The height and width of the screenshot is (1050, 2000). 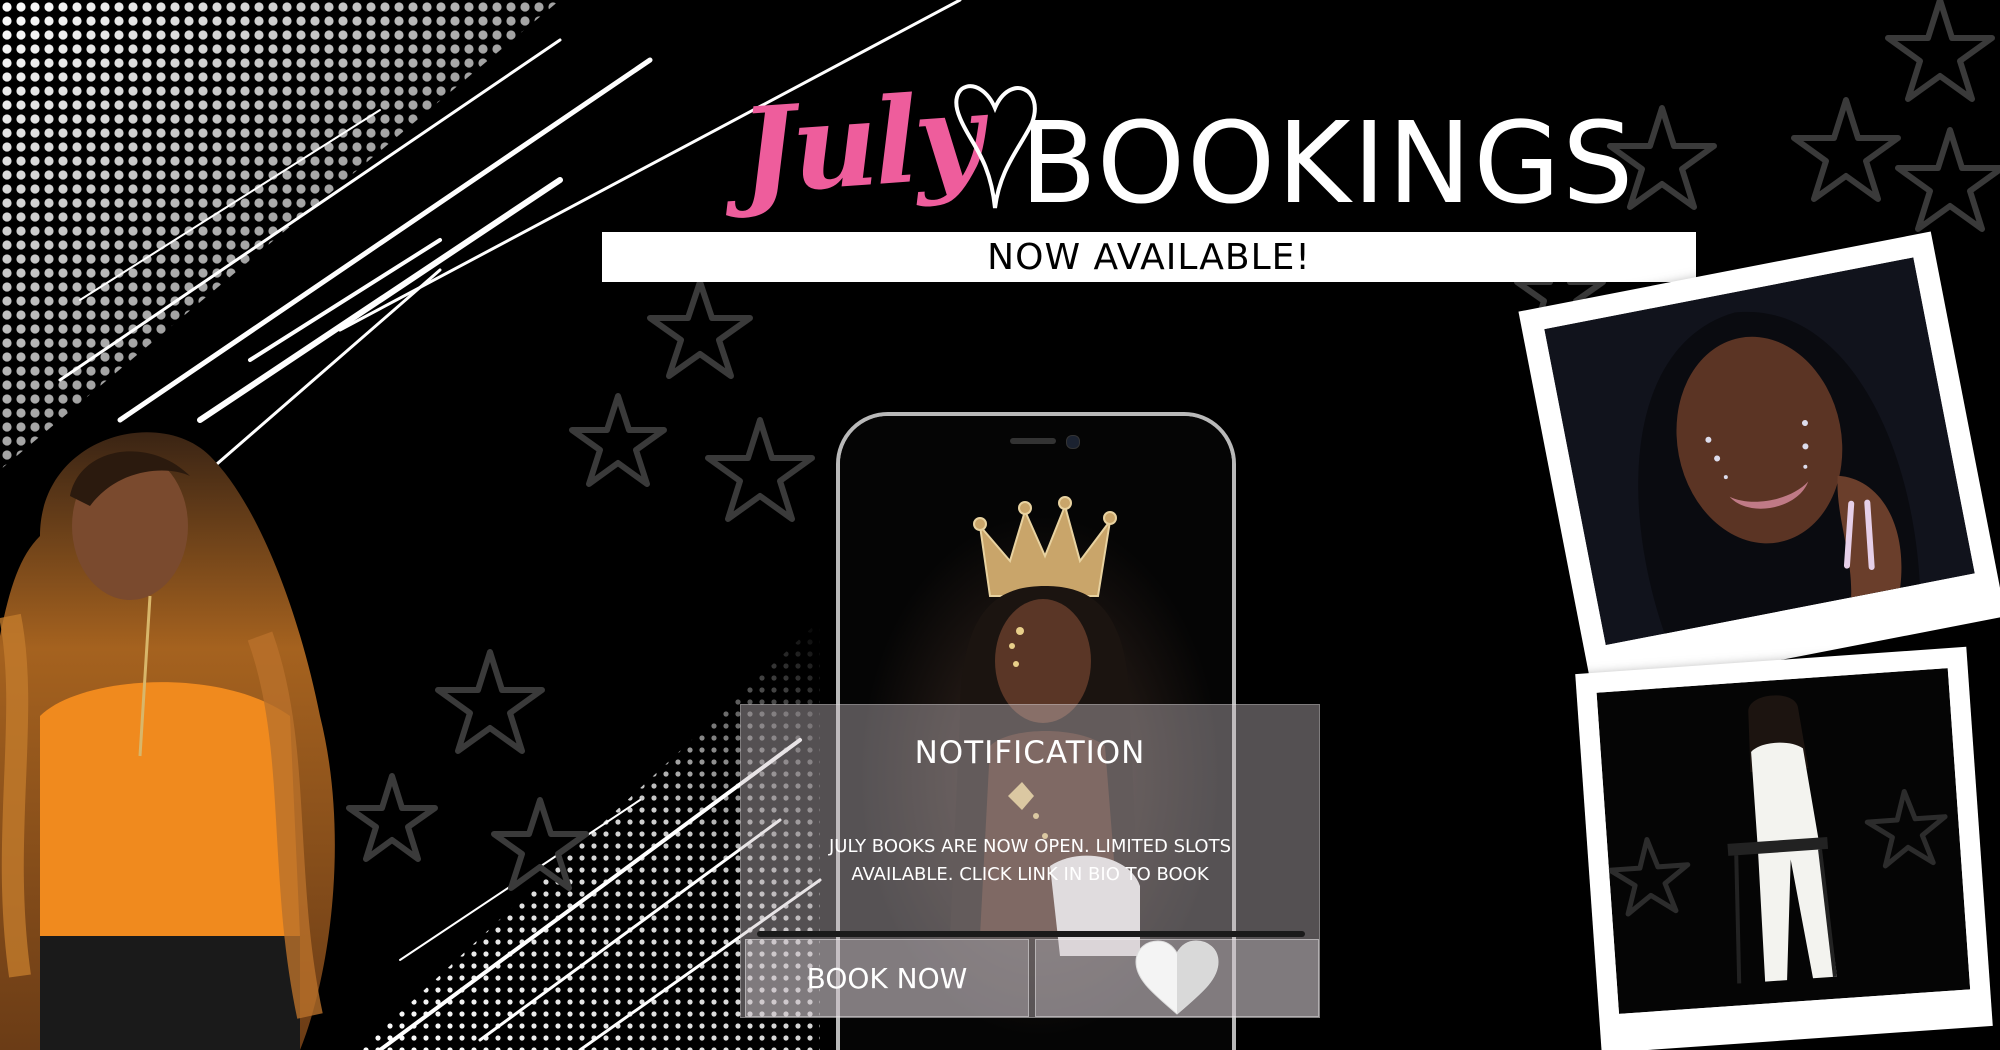 I want to click on polaroid-photo-top-image, so click(x=1759, y=451).